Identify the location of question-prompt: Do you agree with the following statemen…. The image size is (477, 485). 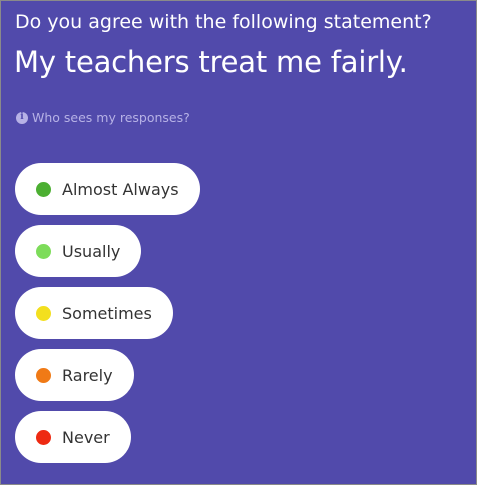
(223, 22).